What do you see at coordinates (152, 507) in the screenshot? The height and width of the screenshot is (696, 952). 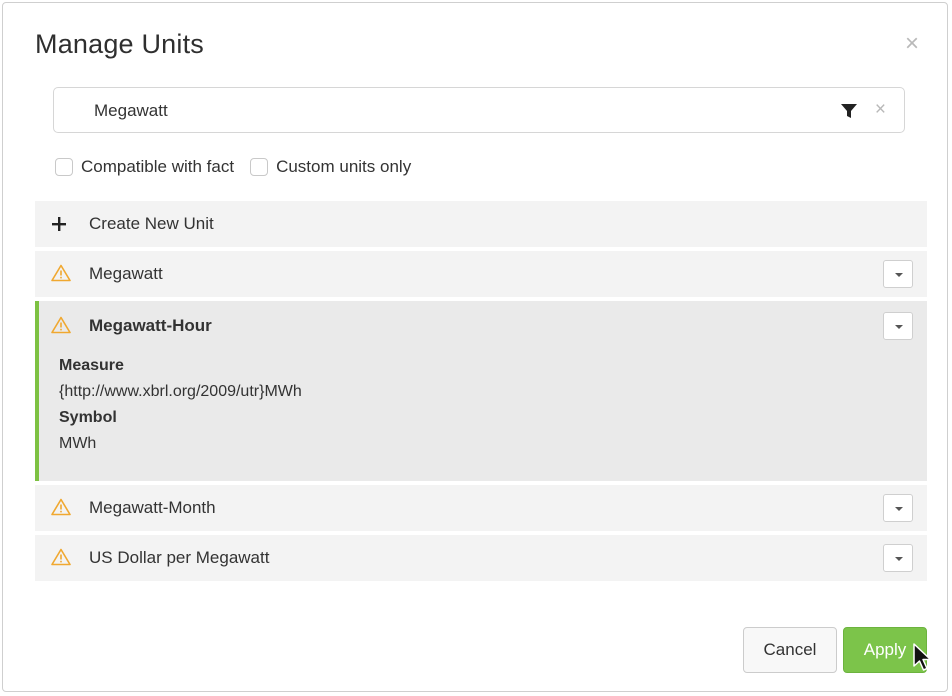 I see `unit-name: Megawatt-Month` at bounding box center [152, 507].